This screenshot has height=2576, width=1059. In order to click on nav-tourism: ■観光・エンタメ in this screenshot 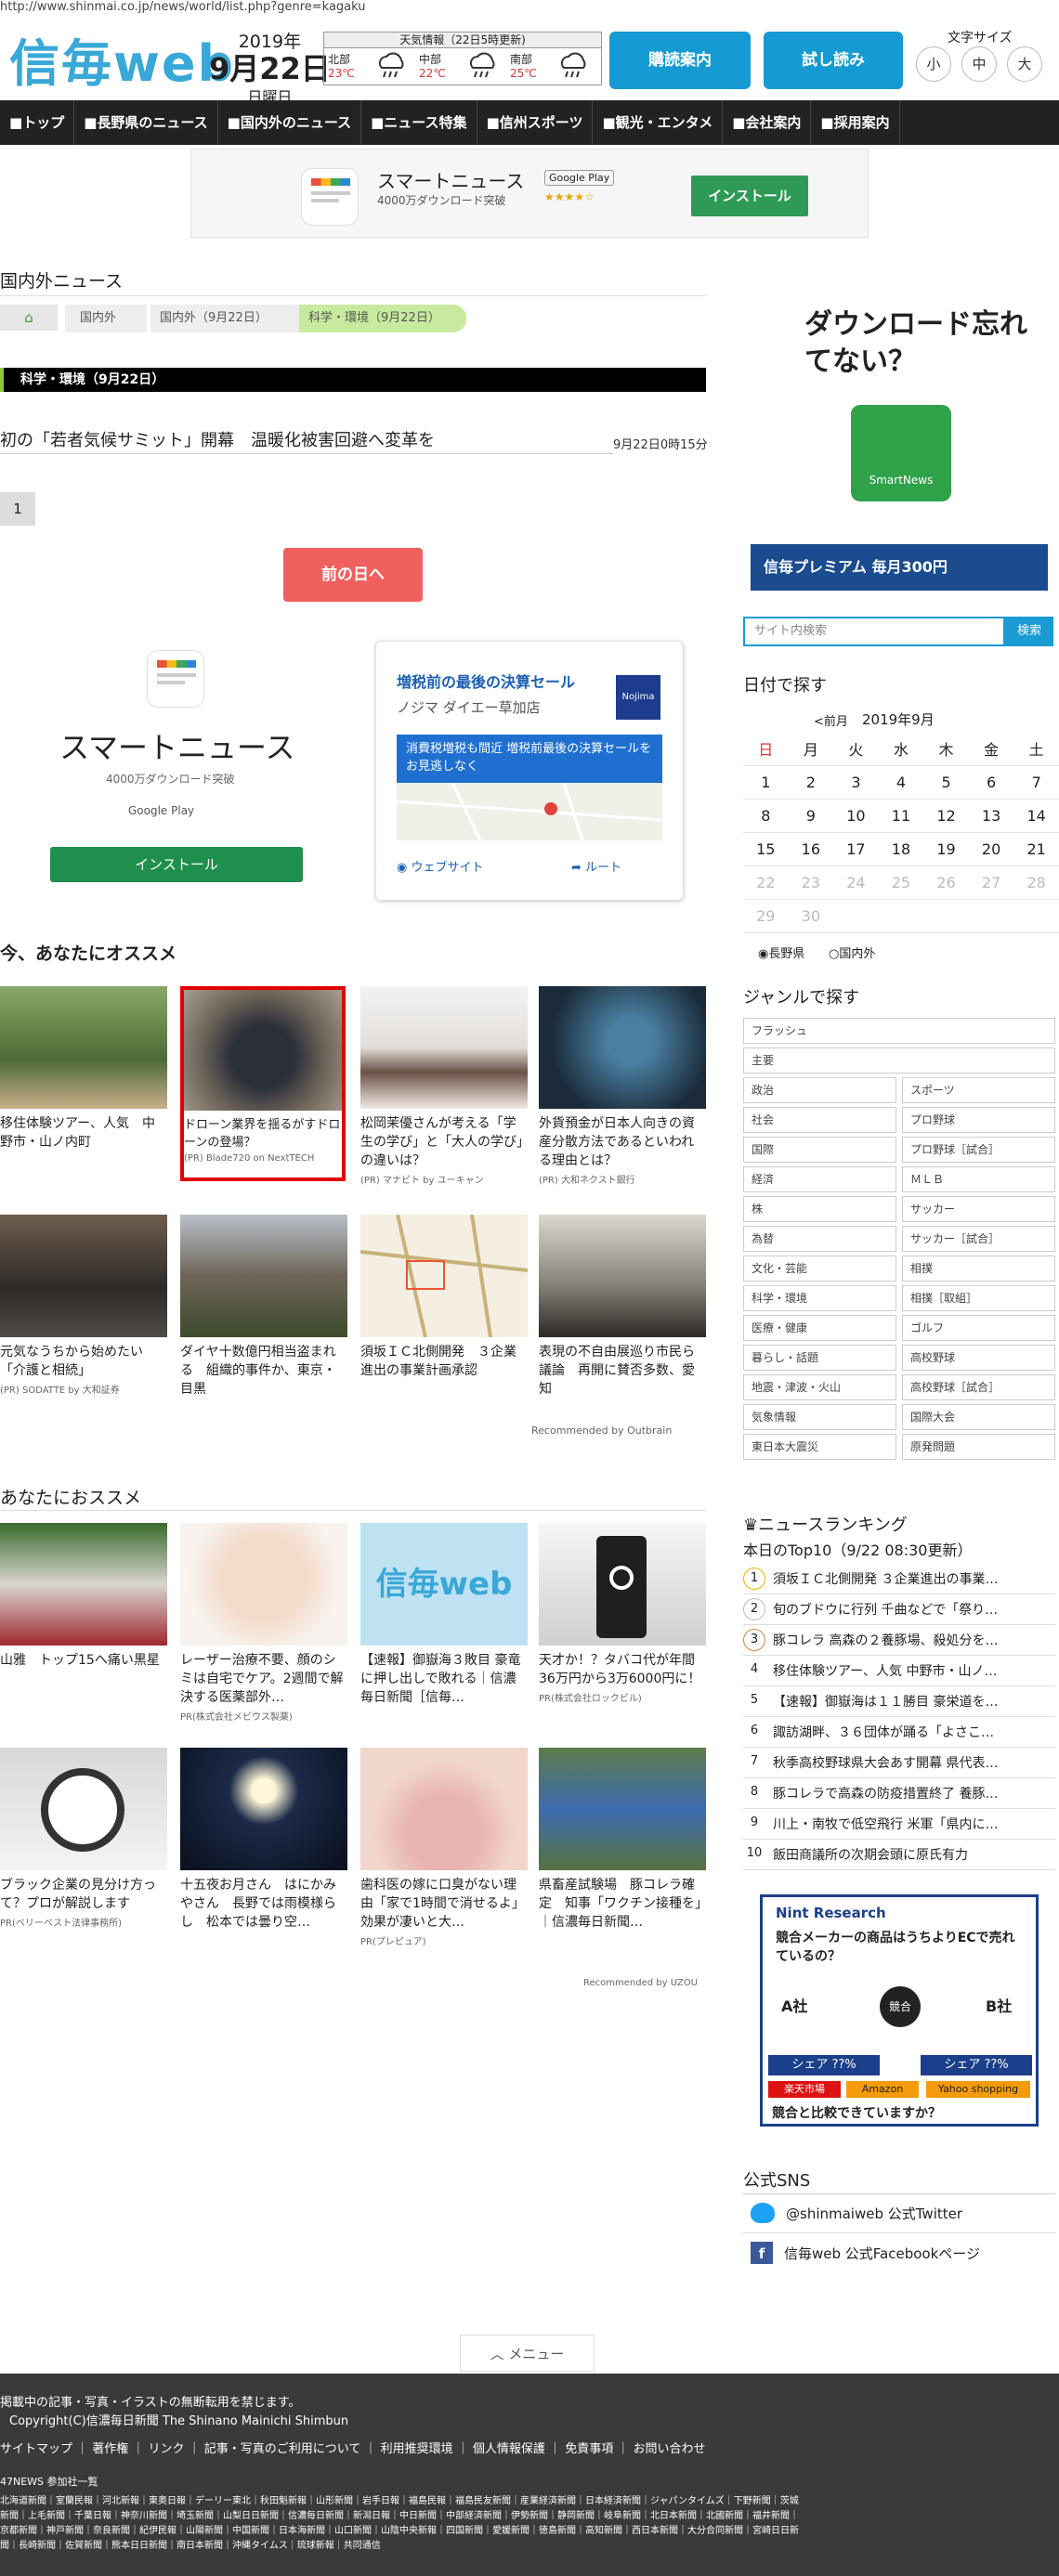, I will do `click(658, 122)`.